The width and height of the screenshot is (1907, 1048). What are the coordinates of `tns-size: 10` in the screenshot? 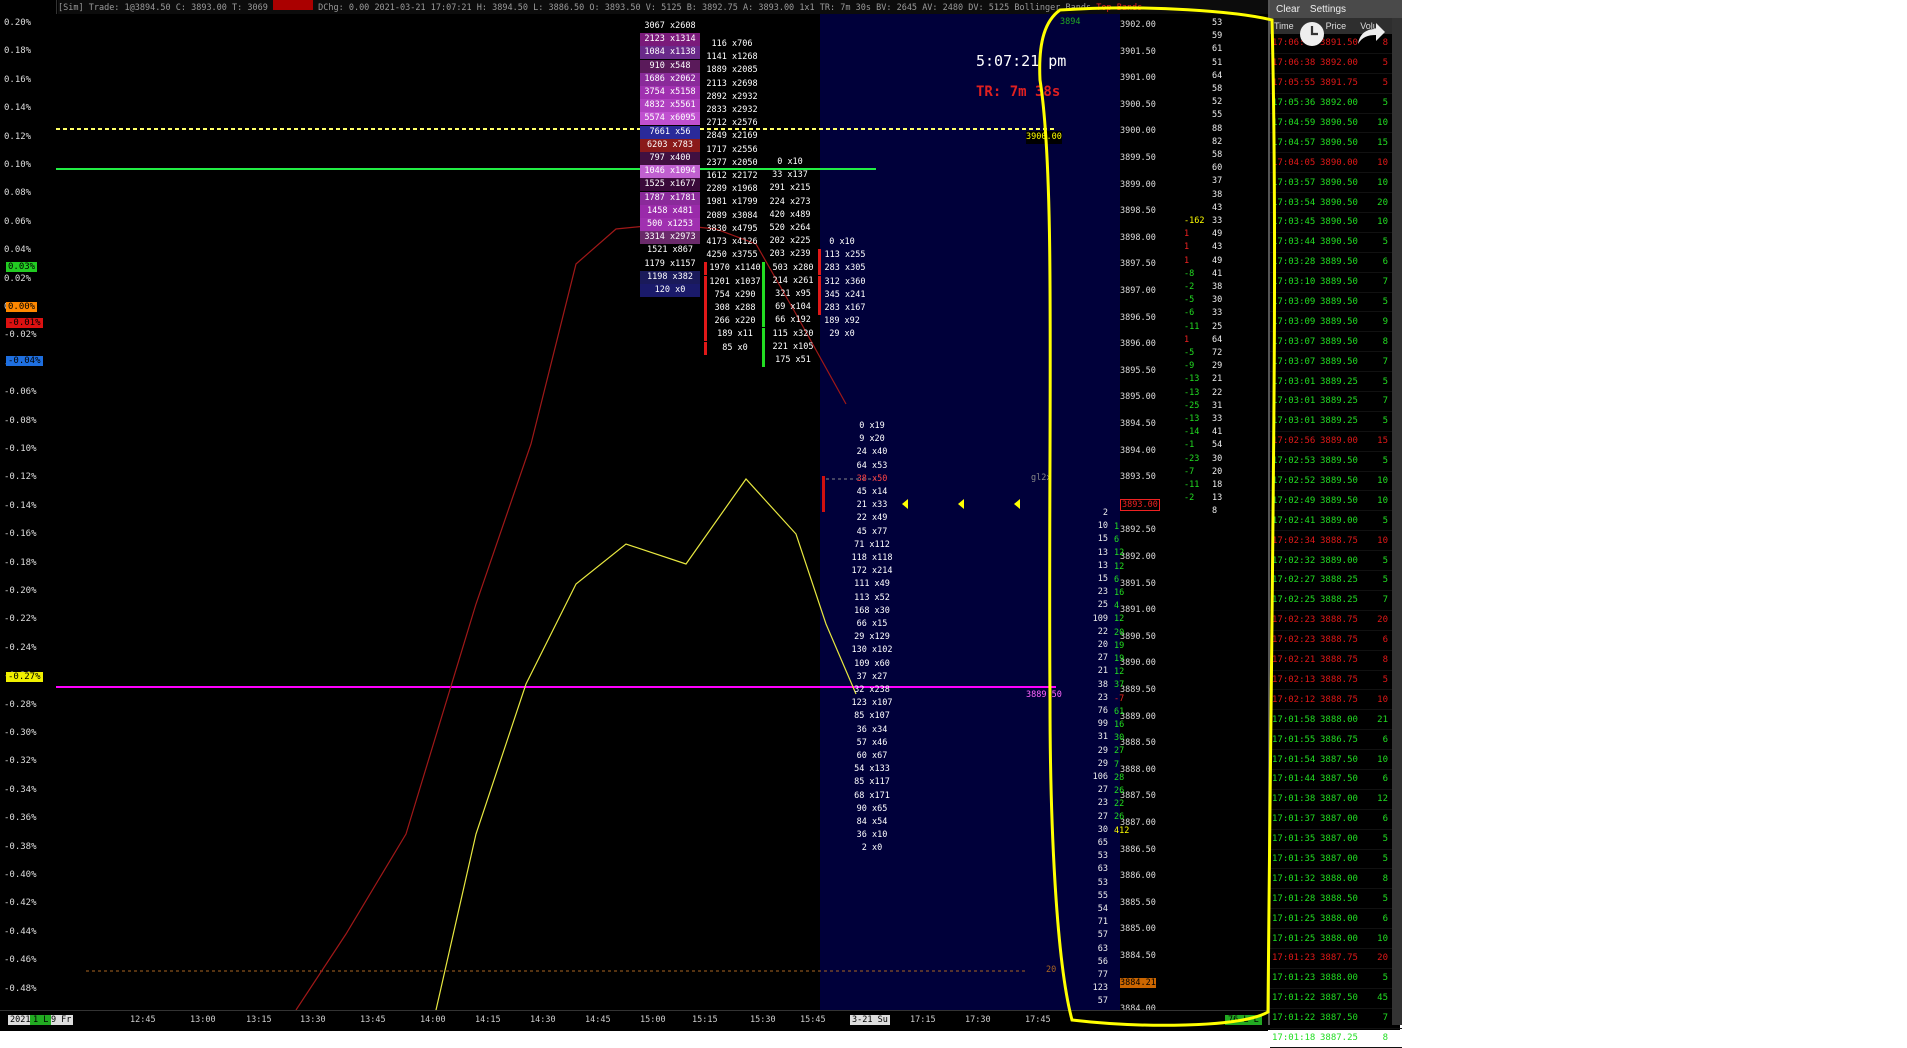 It's located at (1382, 759).